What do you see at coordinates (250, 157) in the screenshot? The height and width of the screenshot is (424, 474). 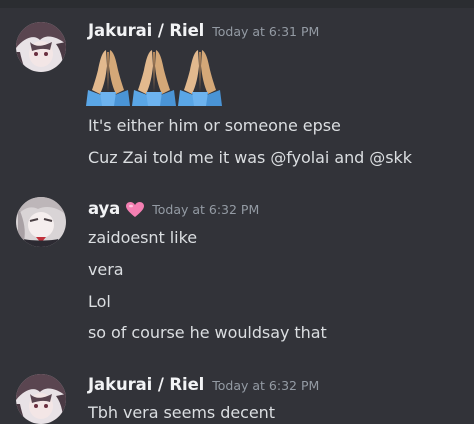 I see `message-text: Cuz Zai told me it was @fyolai and @skk` at bounding box center [250, 157].